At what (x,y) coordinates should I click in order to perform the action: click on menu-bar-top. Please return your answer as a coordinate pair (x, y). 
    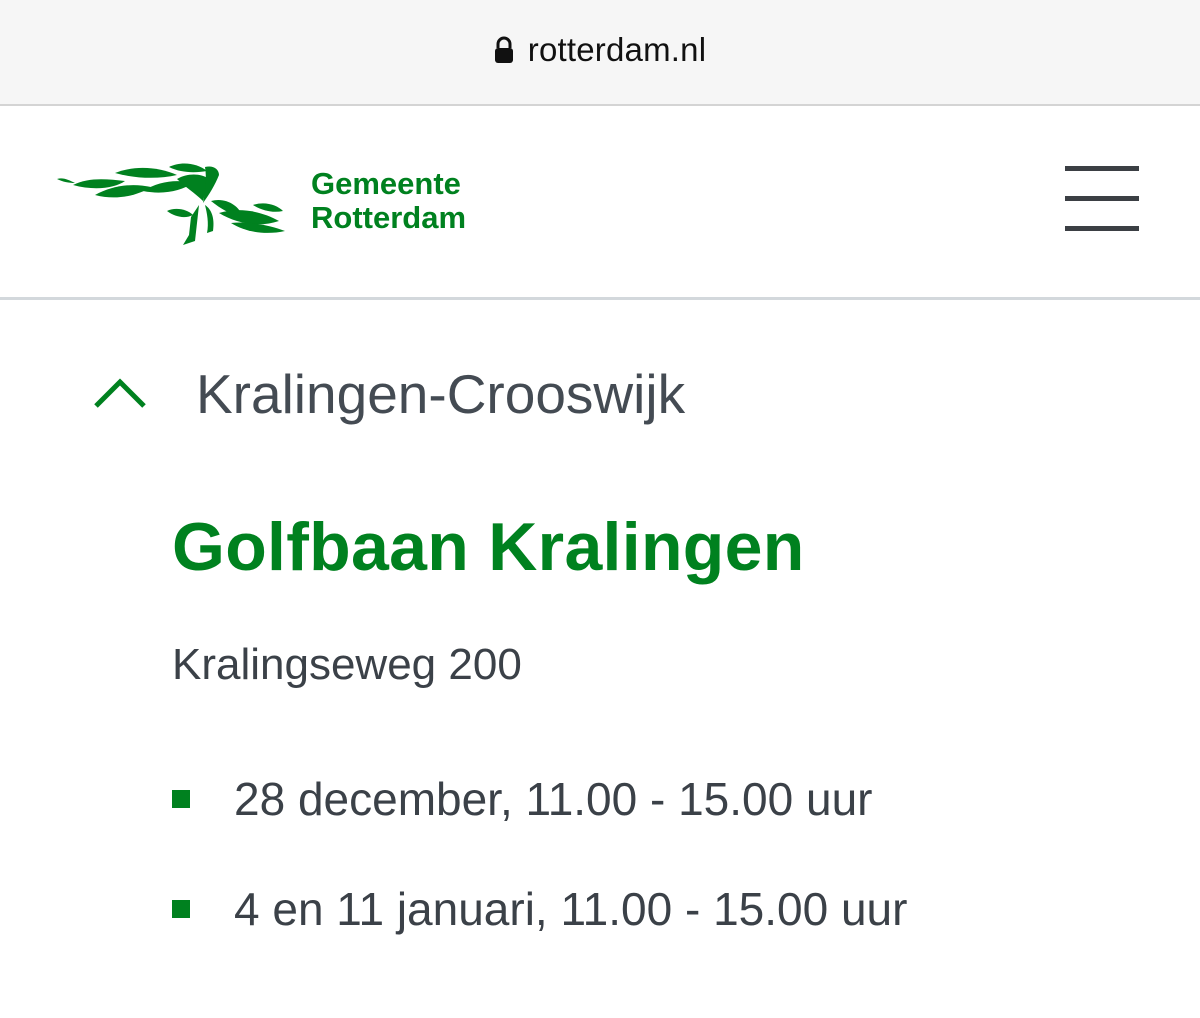
    Looking at the image, I should click on (1102, 168).